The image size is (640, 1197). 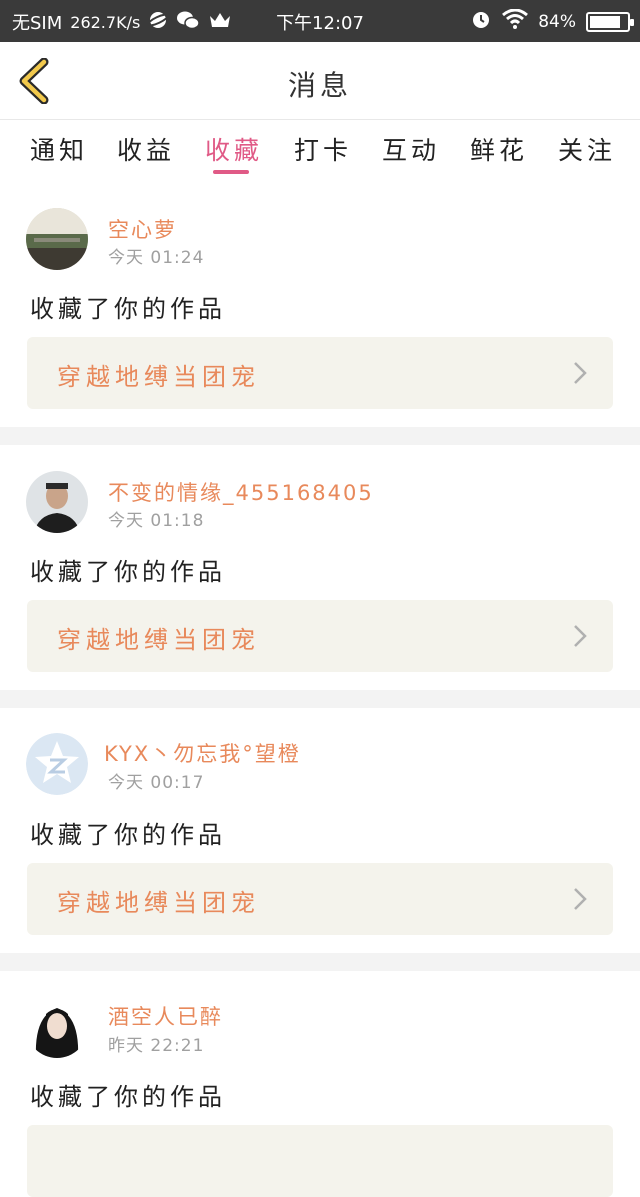 What do you see at coordinates (202, 753) in the screenshot?
I see `username: KYX丶勿忘我°望橙` at bounding box center [202, 753].